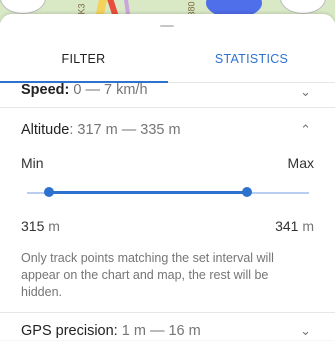 The width and height of the screenshot is (335, 343). What do you see at coordinates (167, 94) in the screenshot?
I see `speed-filter-row: Speed: 0 — 7 km/h ⌄` at bounding box center [167, 94].